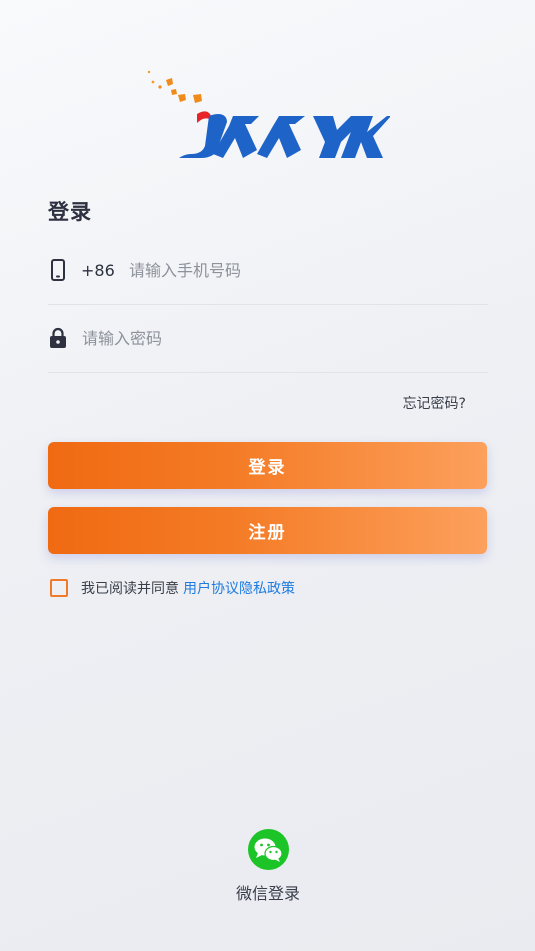 The height and width of the screenshot is (951, 535). What do you see at coordinates (70, 212) in the screenshot?
I see `page-title: 登录` at bounding box center [70, 212].